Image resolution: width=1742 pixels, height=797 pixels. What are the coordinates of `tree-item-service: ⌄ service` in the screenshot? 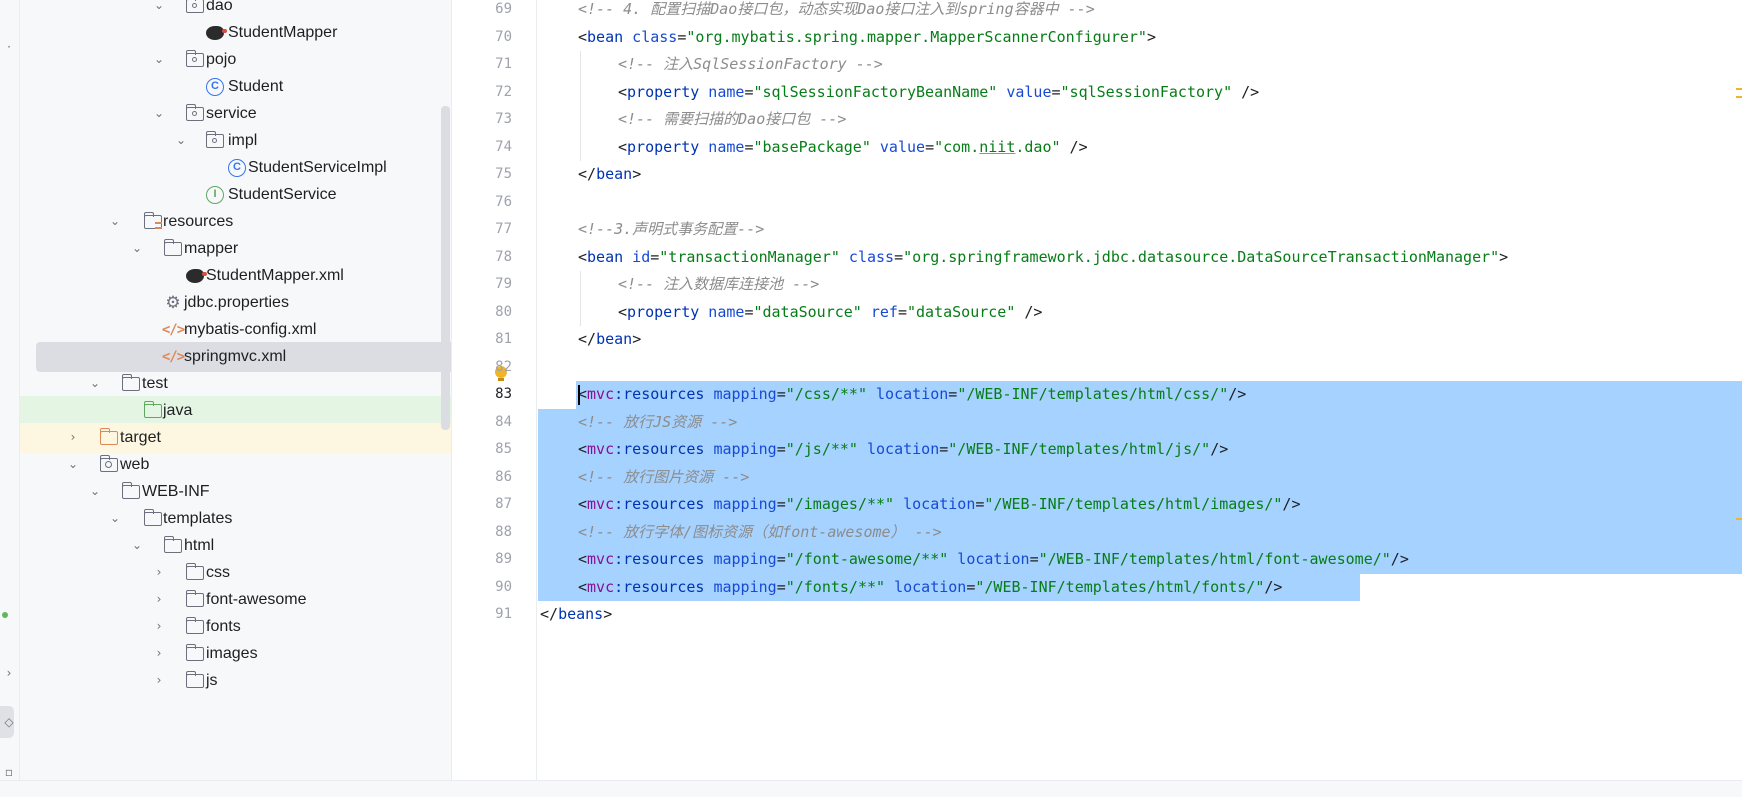 It's located at (235, 114).